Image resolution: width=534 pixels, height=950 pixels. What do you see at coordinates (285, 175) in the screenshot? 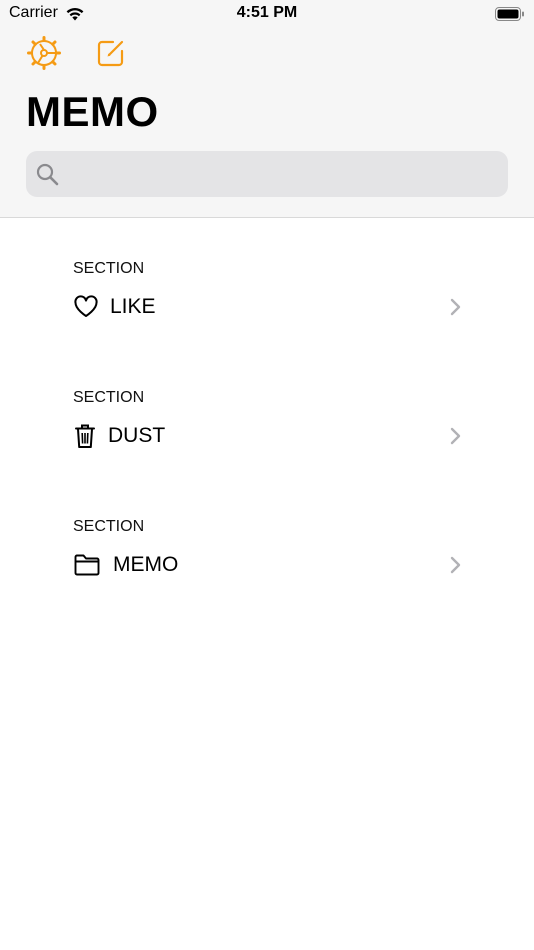
I see `search-input` at bounding box center [285, 175].